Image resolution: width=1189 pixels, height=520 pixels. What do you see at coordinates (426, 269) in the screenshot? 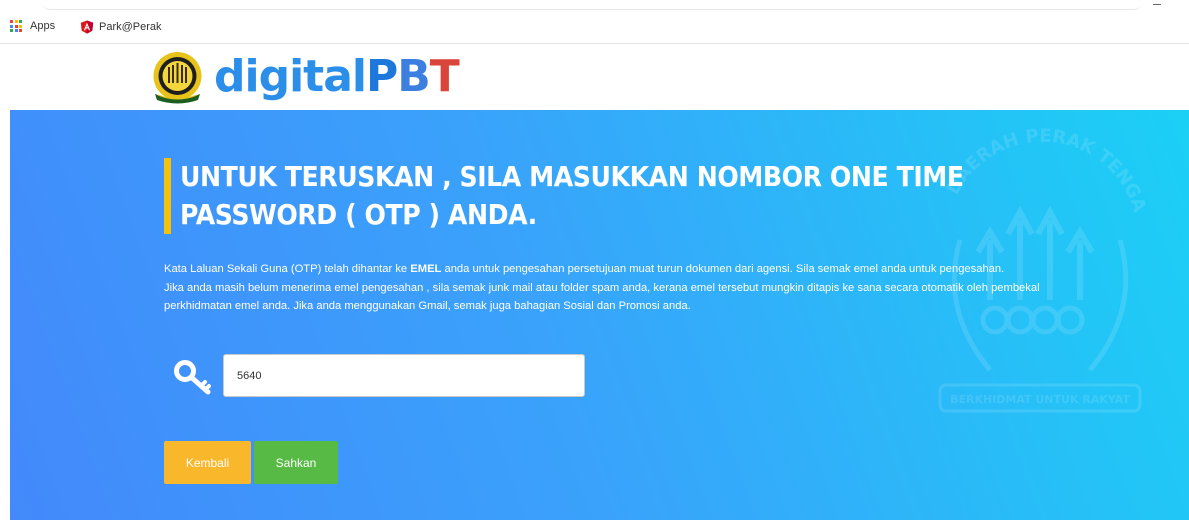
I see `instructions-line1-bold: EMEL` at bounding box center [426, 269].